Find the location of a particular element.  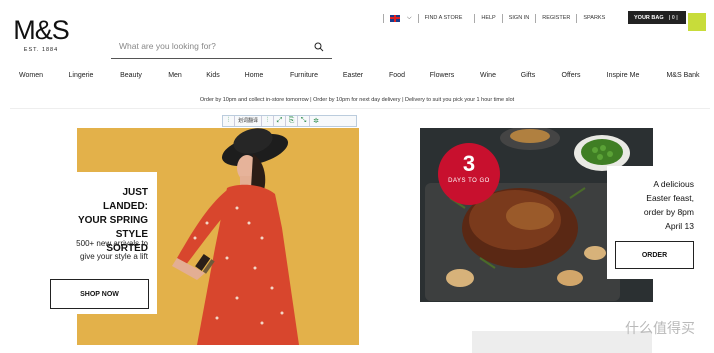

nav-item-offers: Offers is located at coordinates (571, 75).